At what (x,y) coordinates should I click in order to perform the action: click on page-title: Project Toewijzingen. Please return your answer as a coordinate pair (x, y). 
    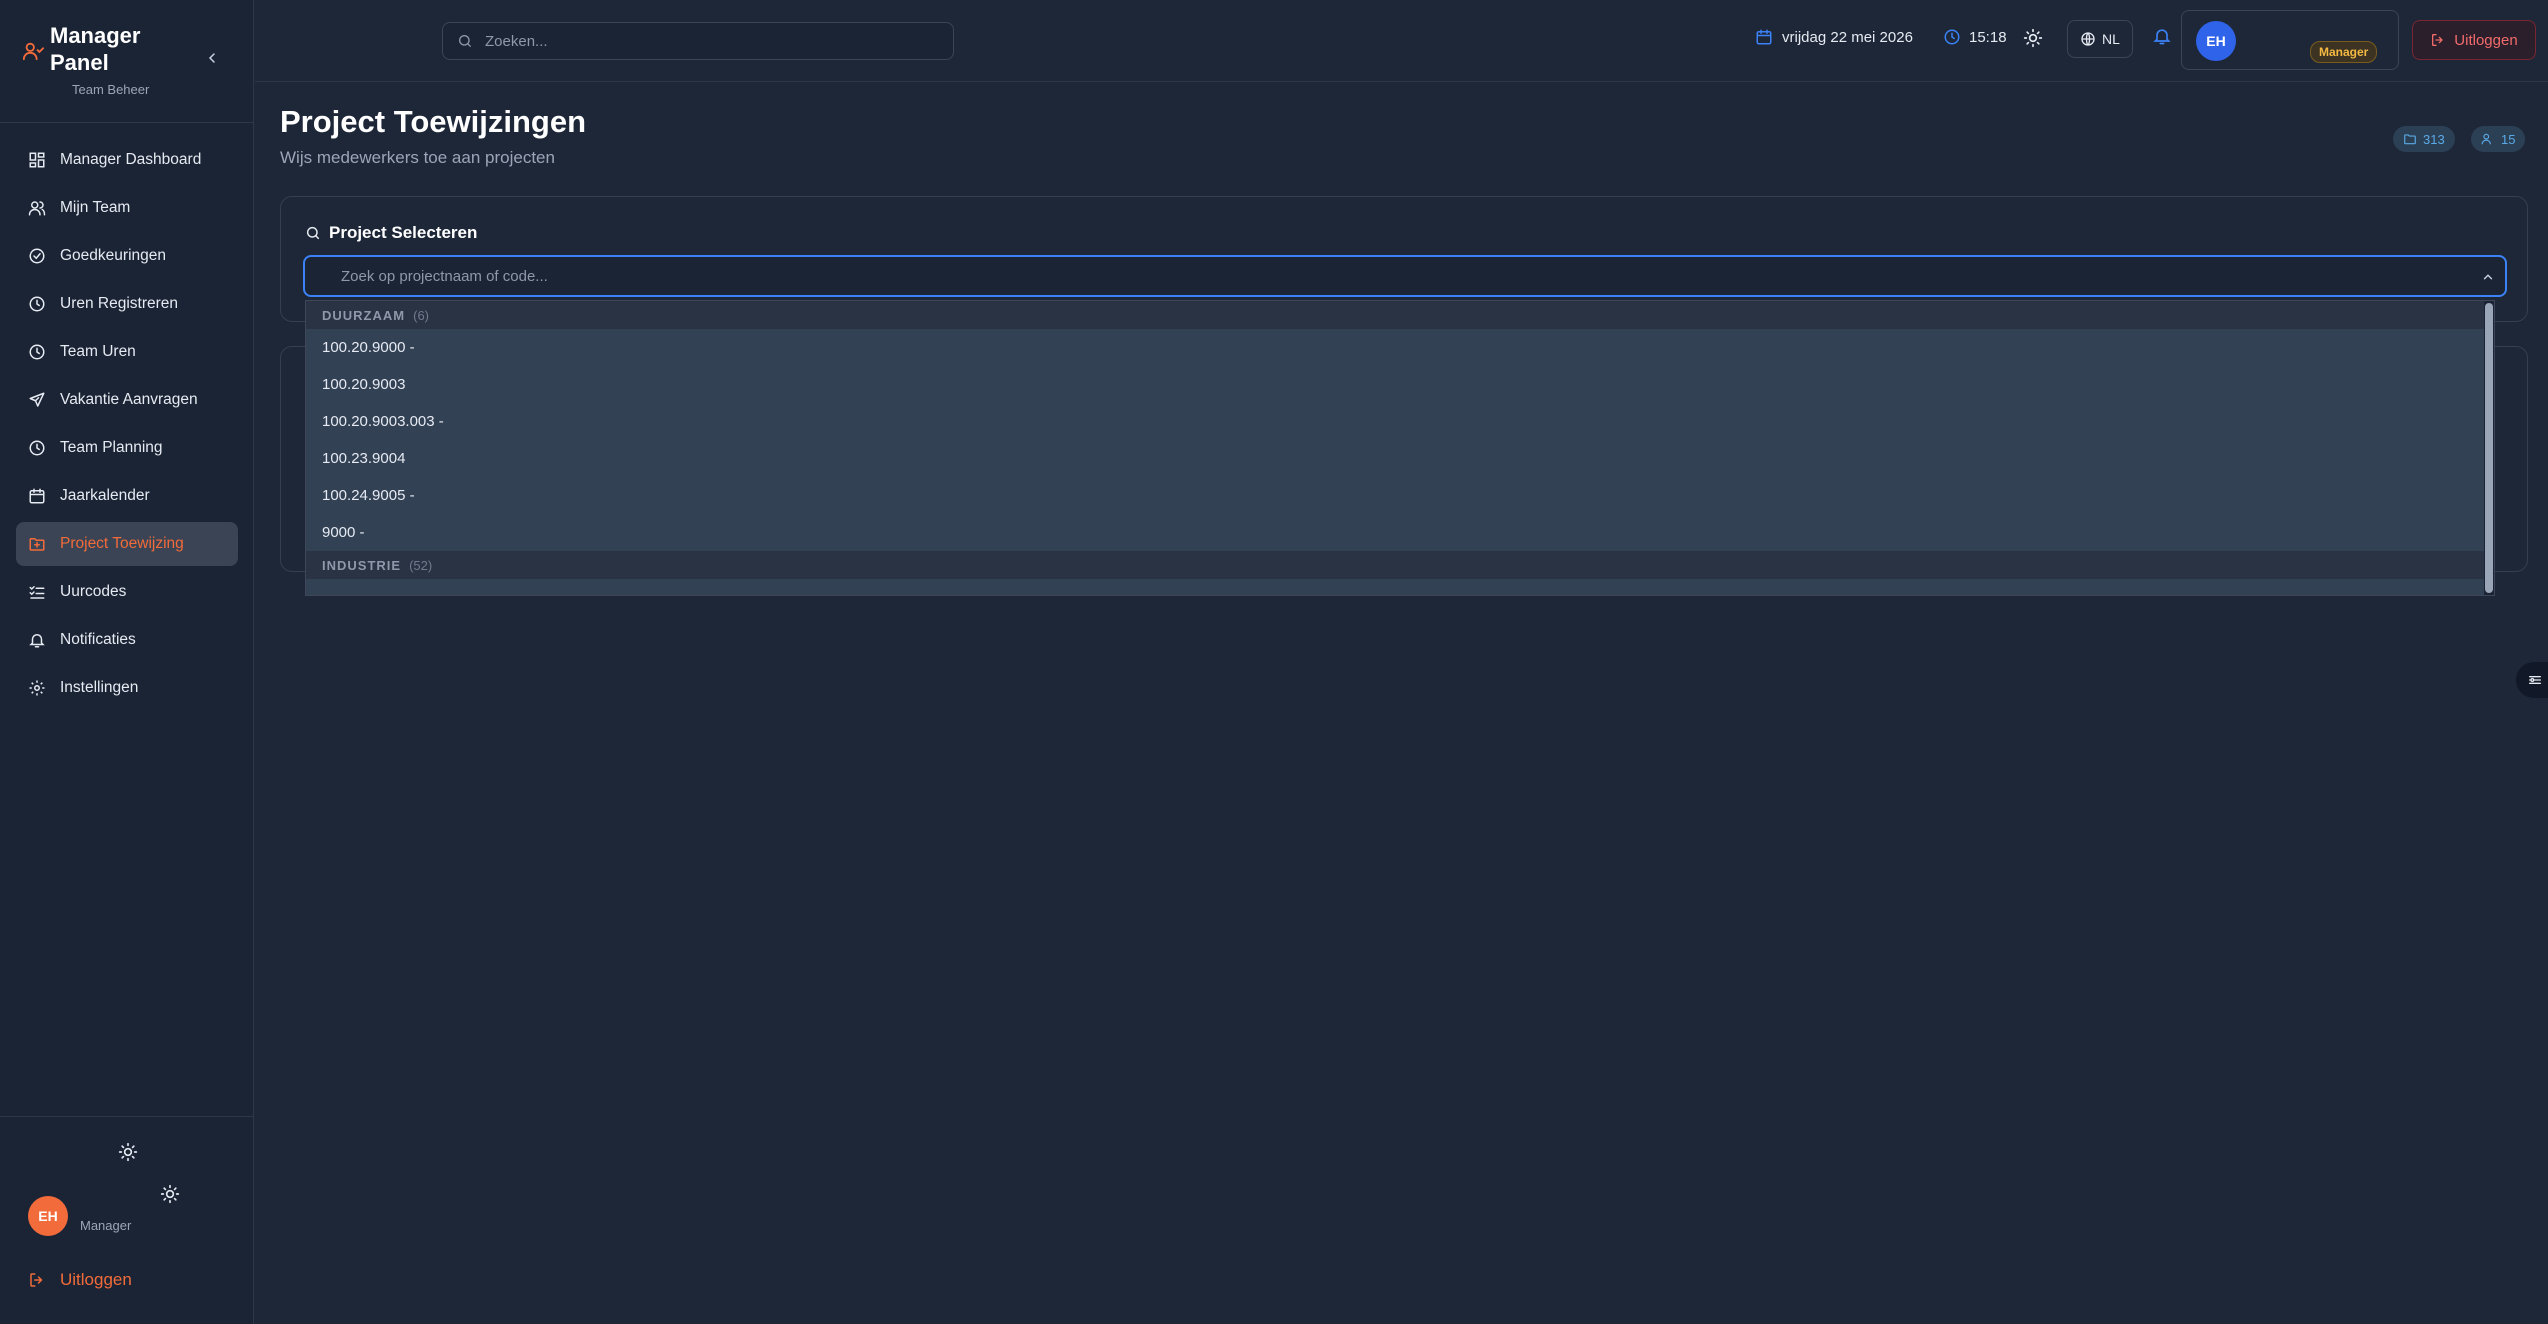
    Looking at the image, I should click on (433, 121).